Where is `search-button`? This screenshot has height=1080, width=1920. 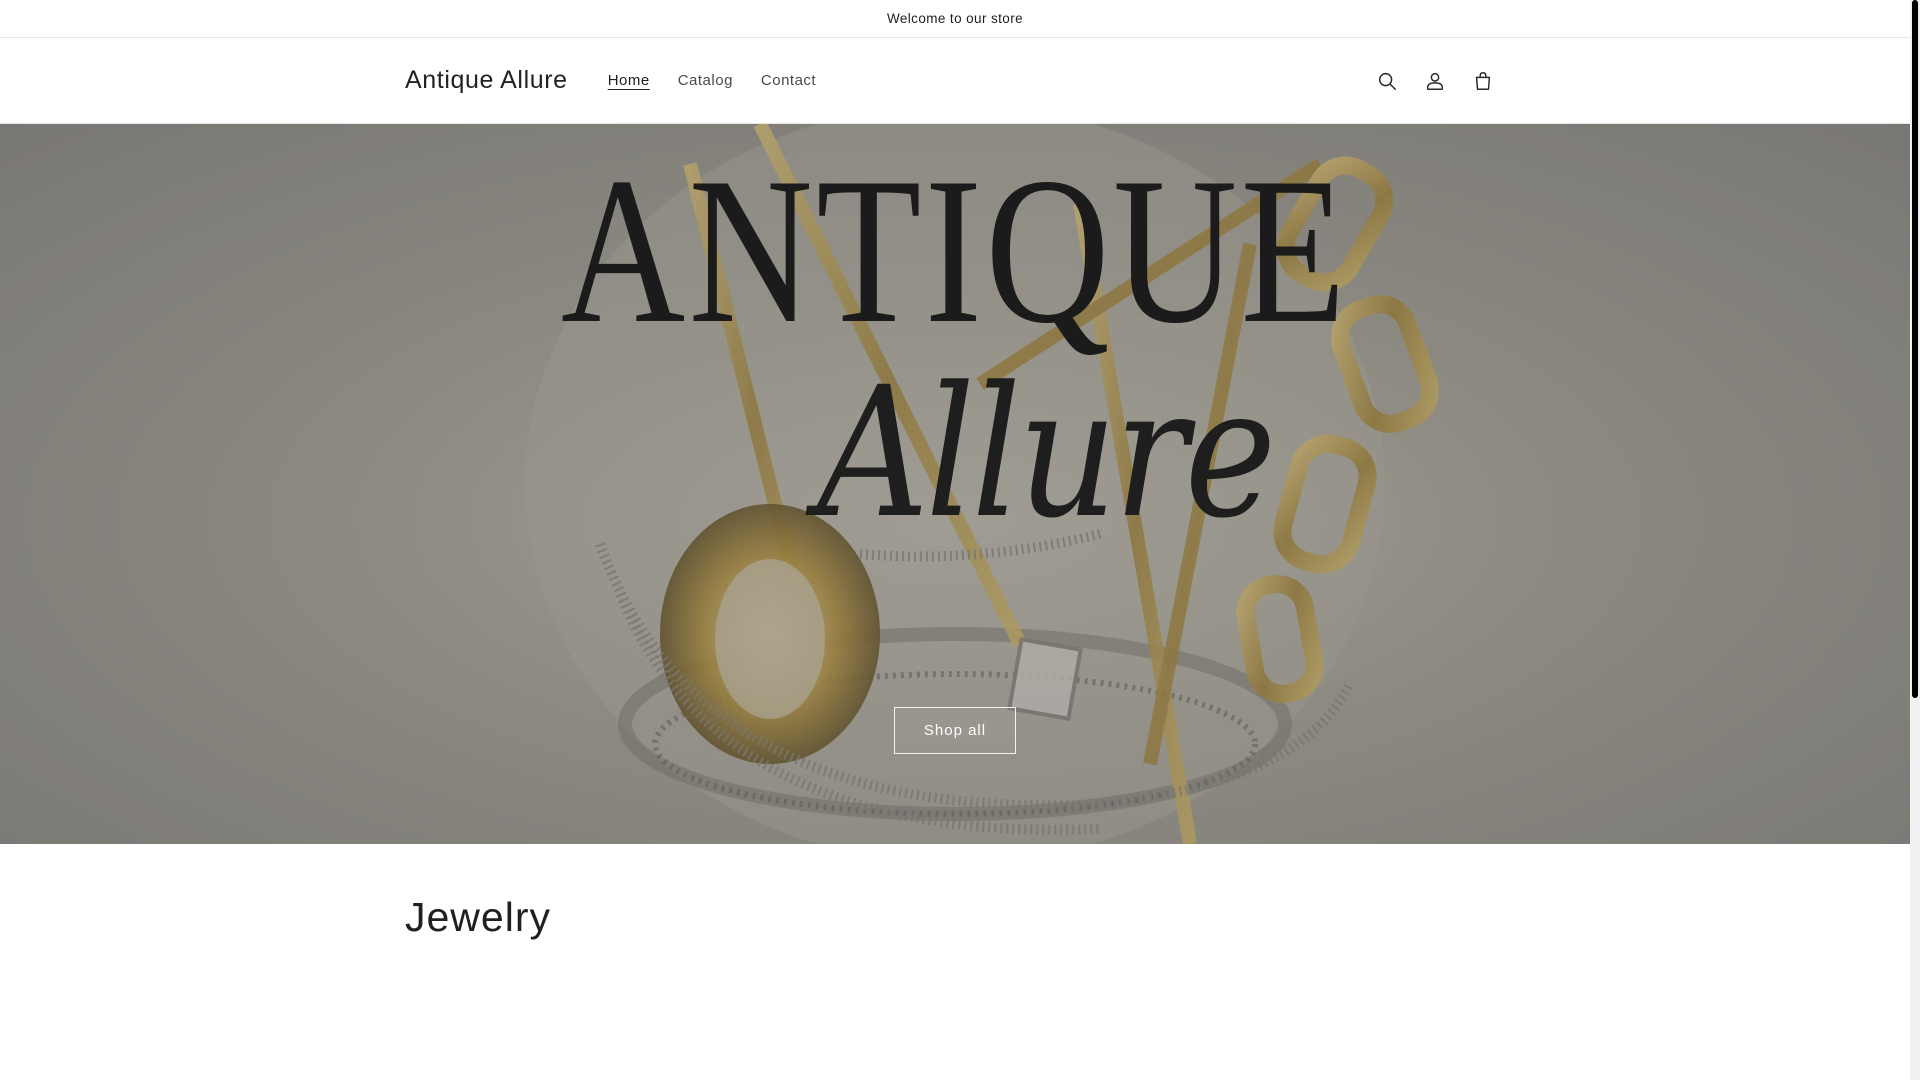
search-button is located at coordinates (1387, 81).